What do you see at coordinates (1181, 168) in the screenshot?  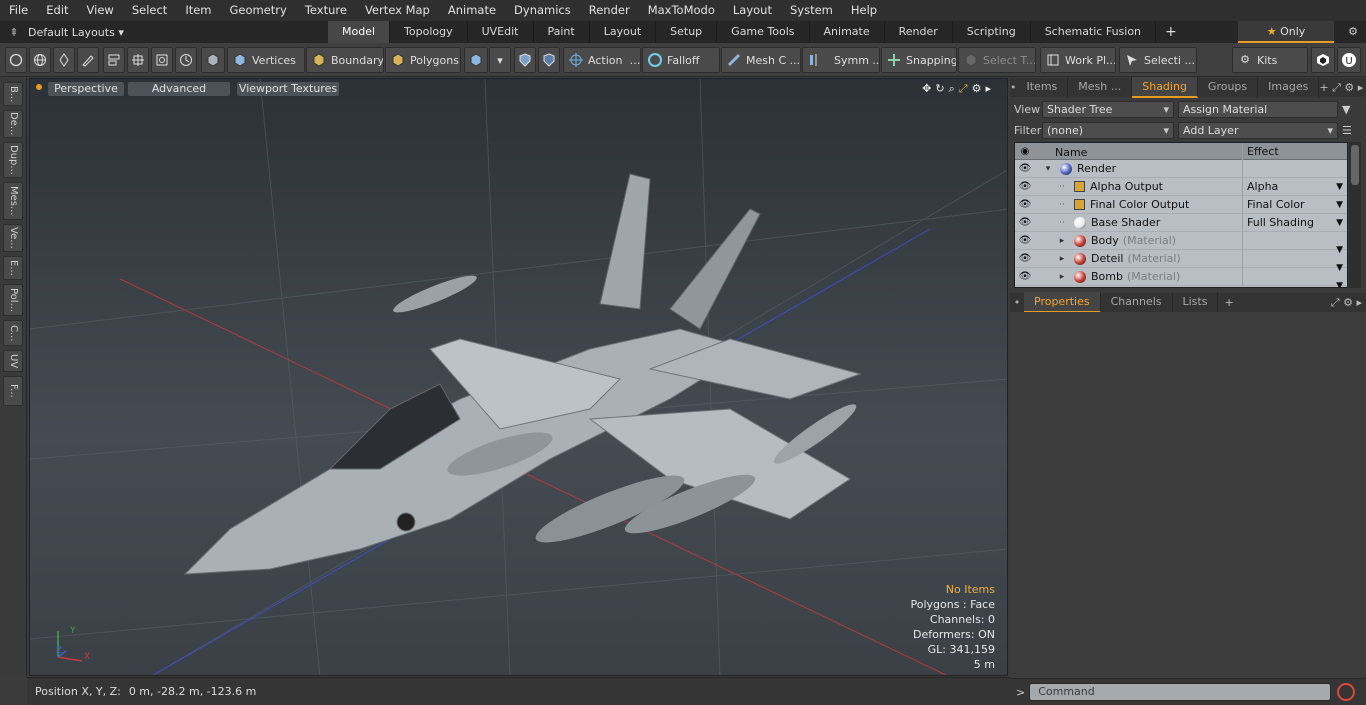 I see `shader-tree-row: 👁 ▾ Render` at bounding box center [1181, 168].